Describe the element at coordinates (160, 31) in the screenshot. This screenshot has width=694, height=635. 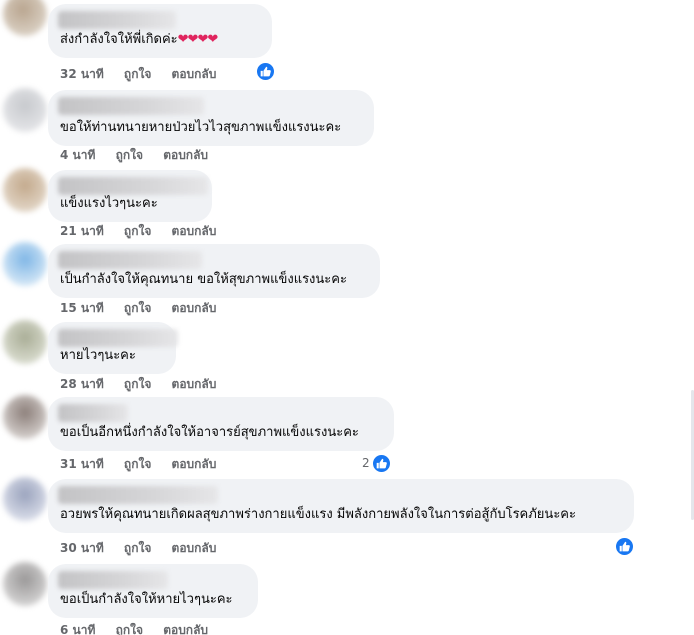
I see `comment-bubble: ส่งกำลังใจให้พี่เกิดค่ะ❤❤❤❤` at that location.